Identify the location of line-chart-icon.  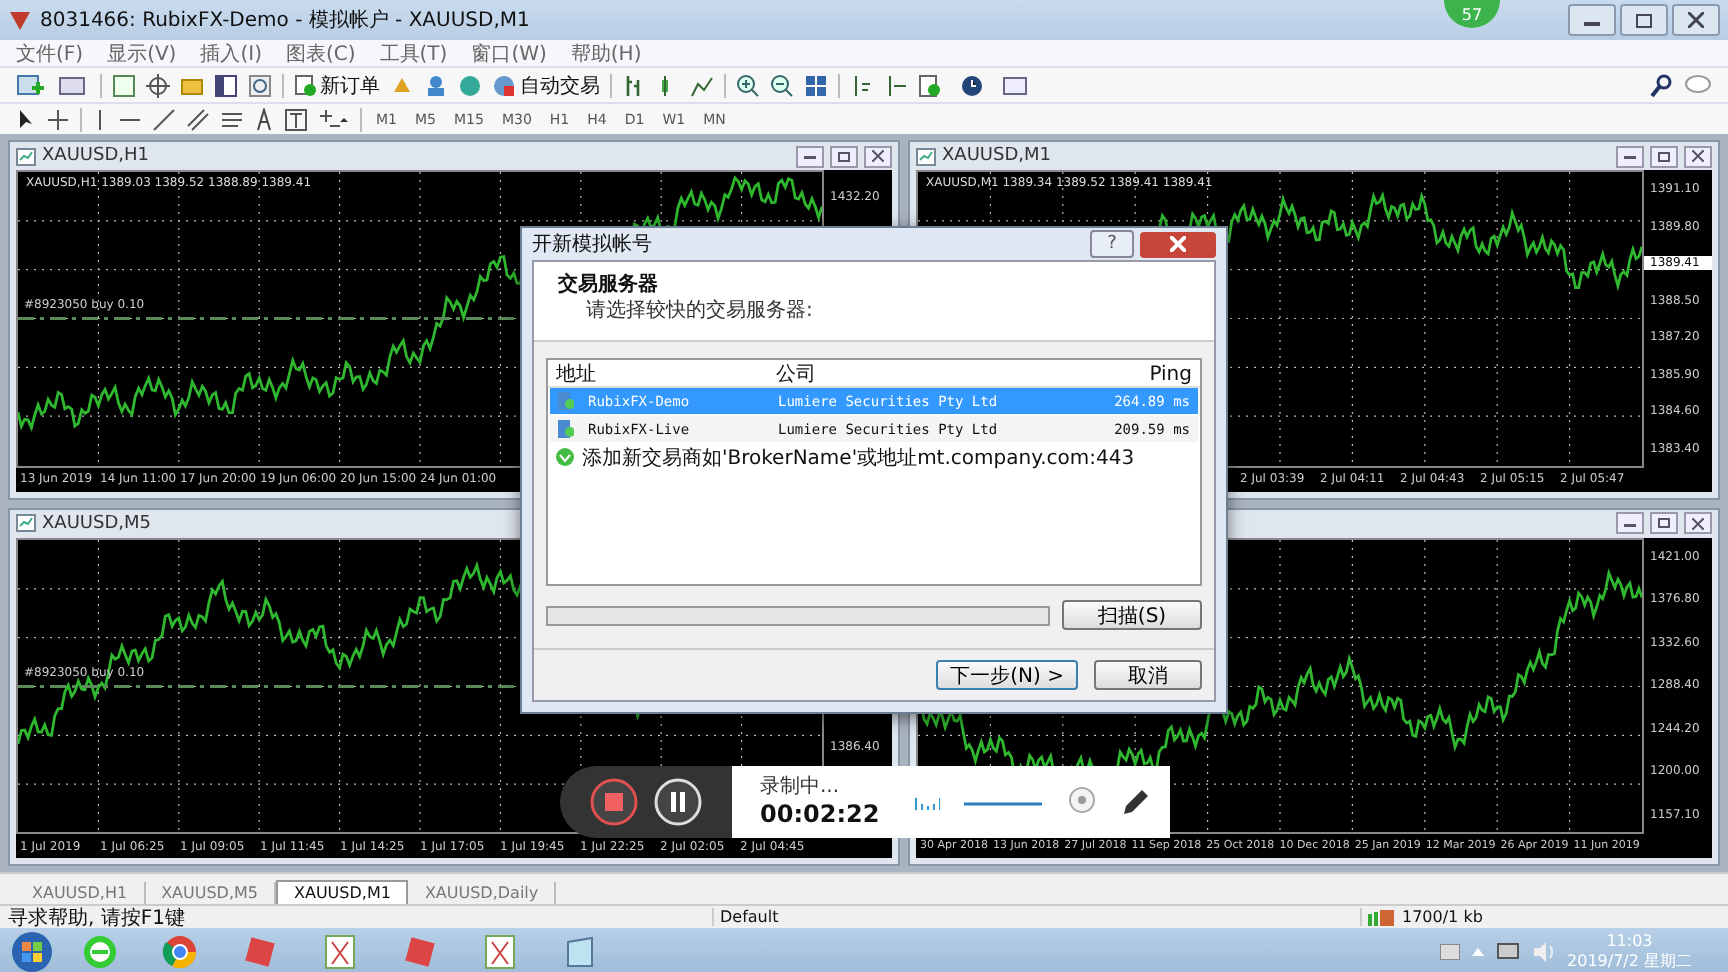
(702, 85).